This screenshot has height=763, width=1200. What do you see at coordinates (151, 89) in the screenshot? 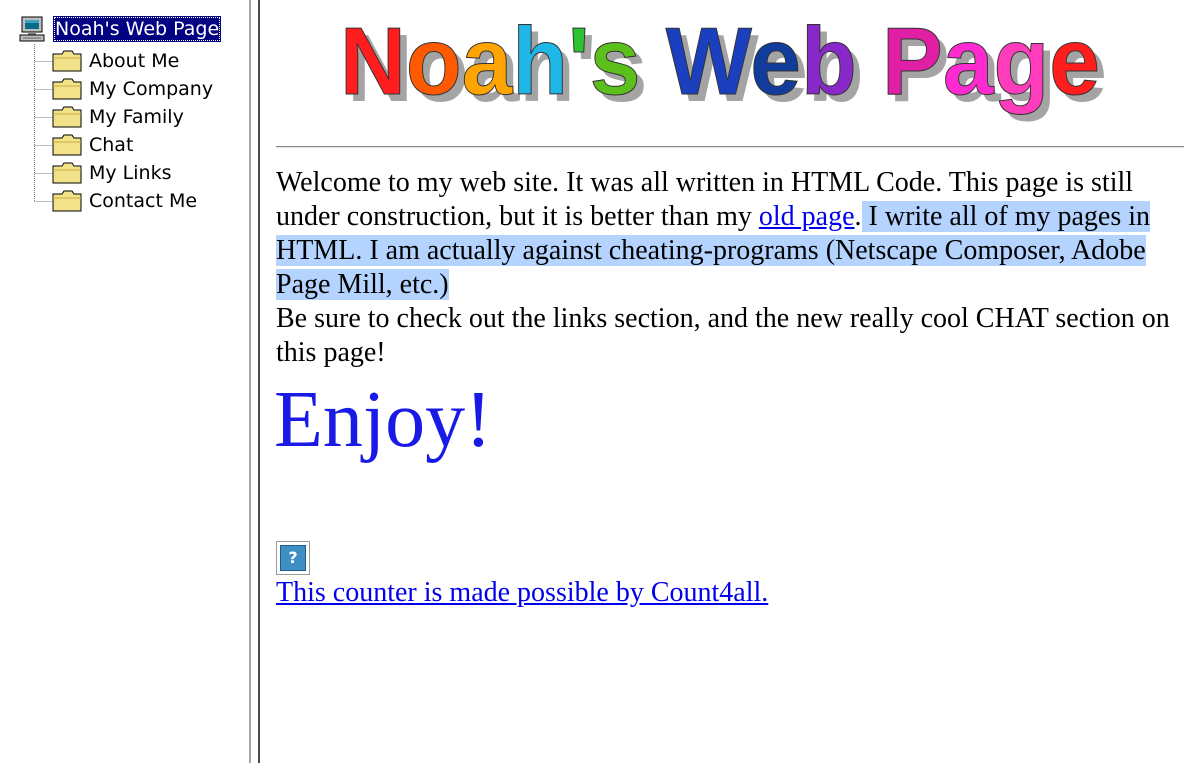
I see `tree-item-label: My Company` at bounding box center [151, 89].